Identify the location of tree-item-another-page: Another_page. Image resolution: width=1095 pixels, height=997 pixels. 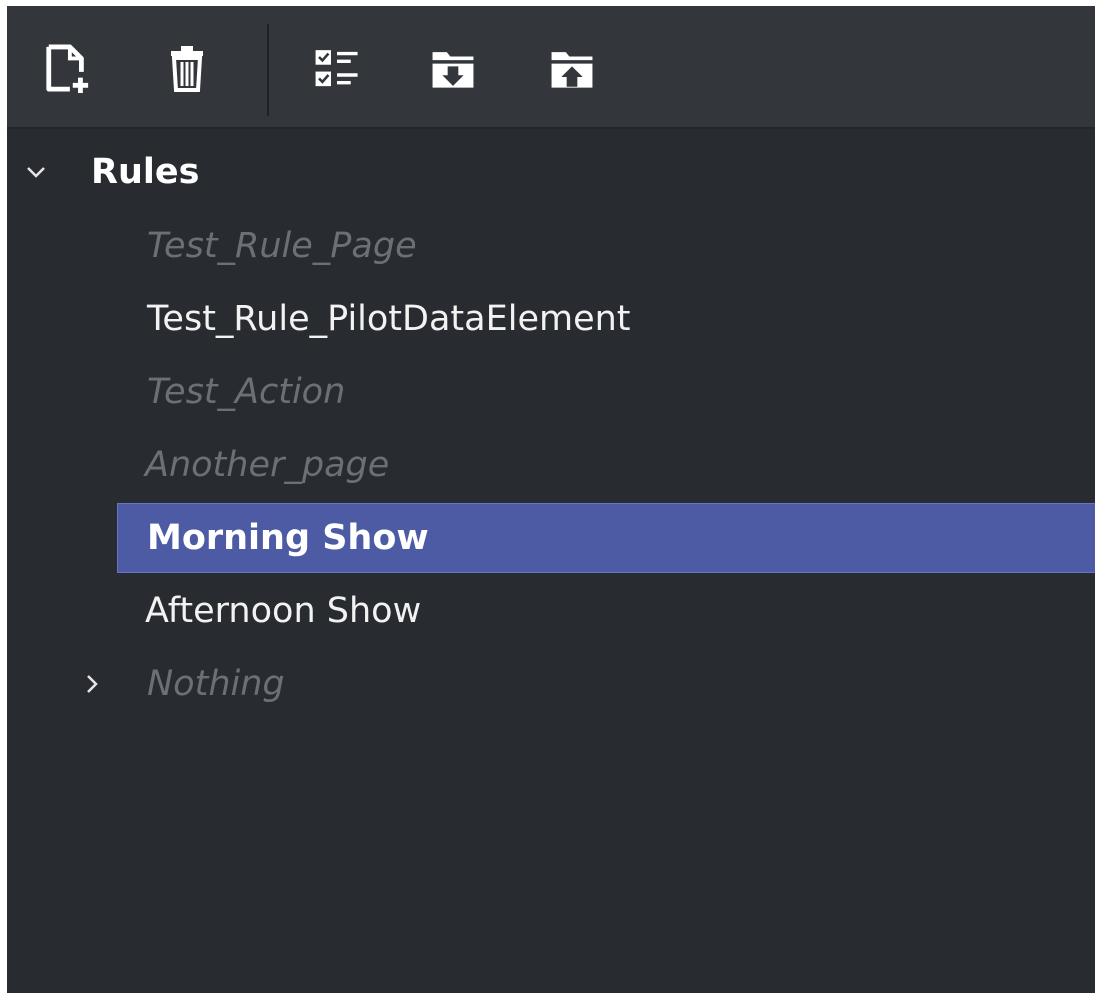
(551, 465).